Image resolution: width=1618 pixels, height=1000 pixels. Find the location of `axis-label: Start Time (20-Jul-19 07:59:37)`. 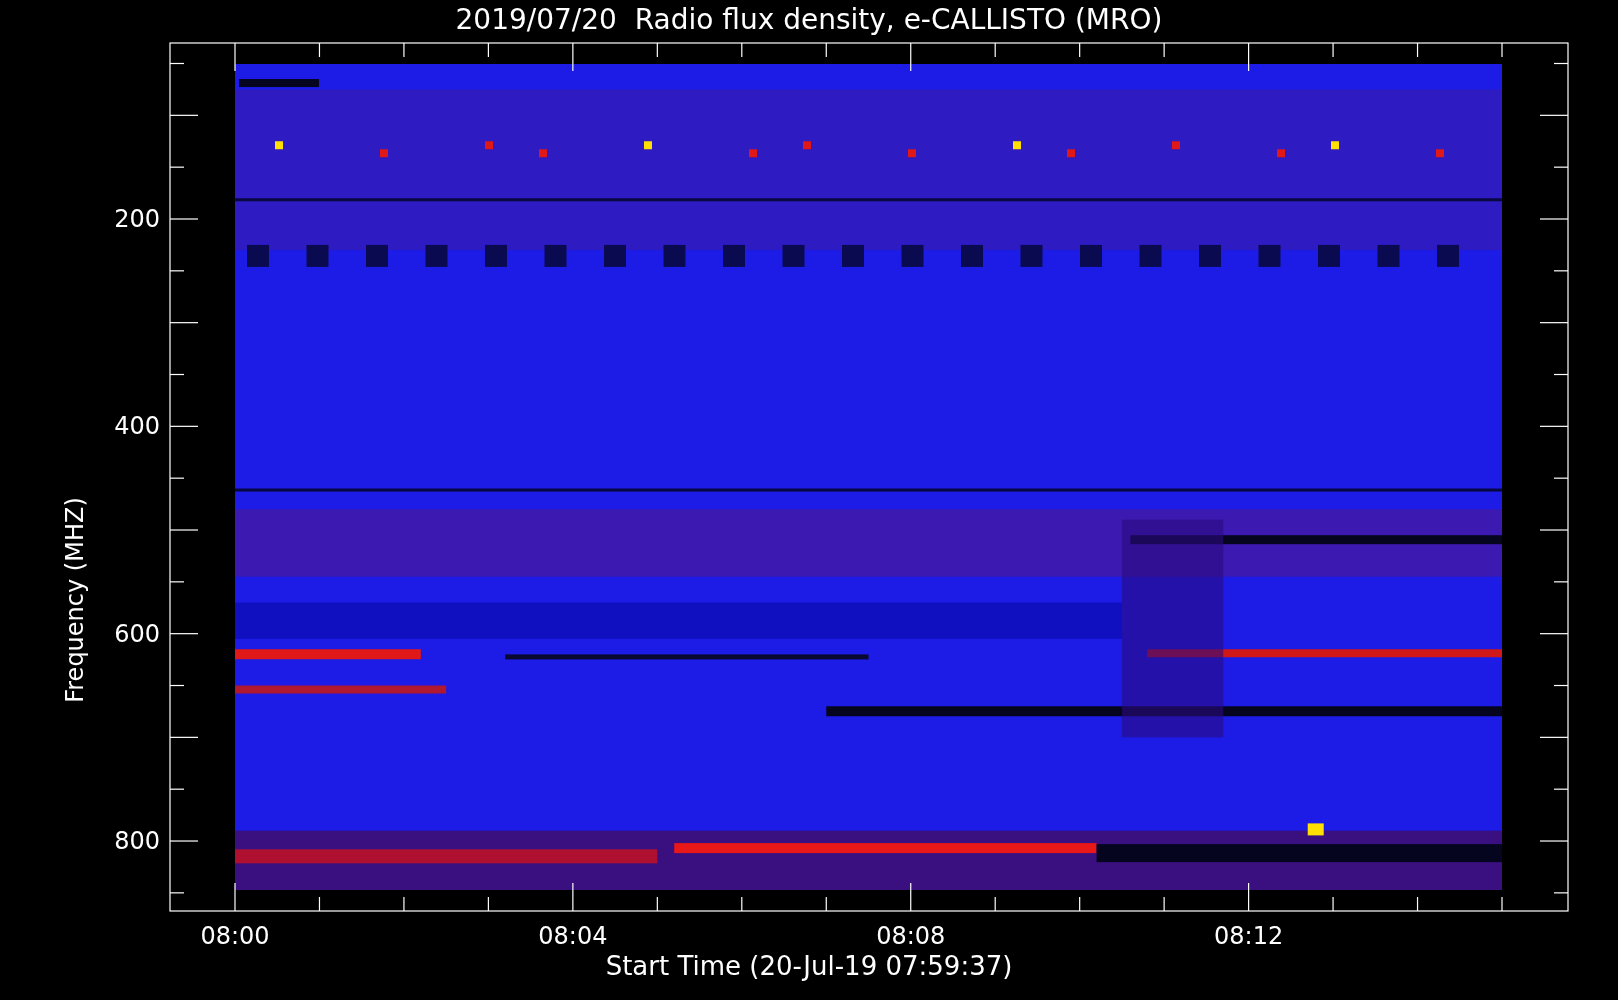

axis-label: Start Time (20-Jul-19 07:59:37) is located at coordinates (809, 966).